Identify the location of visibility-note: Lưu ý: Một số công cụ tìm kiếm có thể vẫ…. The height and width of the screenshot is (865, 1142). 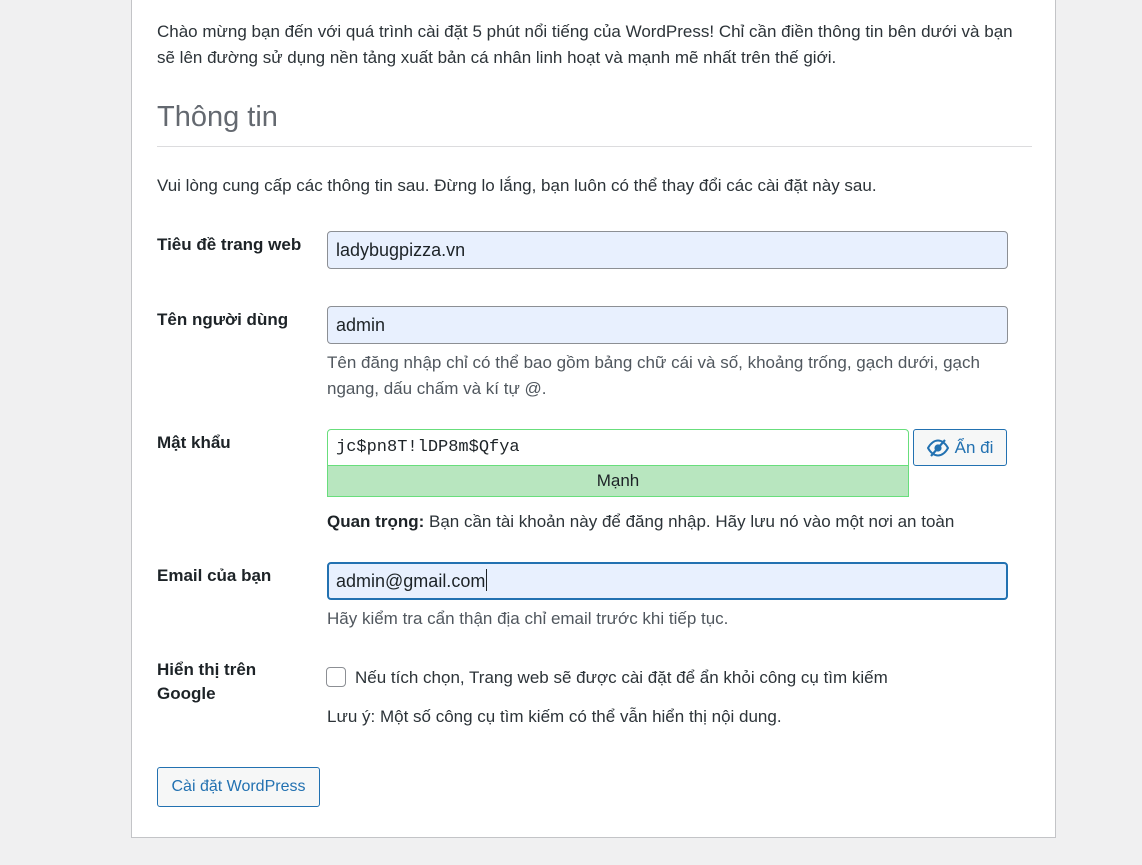
(554, 716).